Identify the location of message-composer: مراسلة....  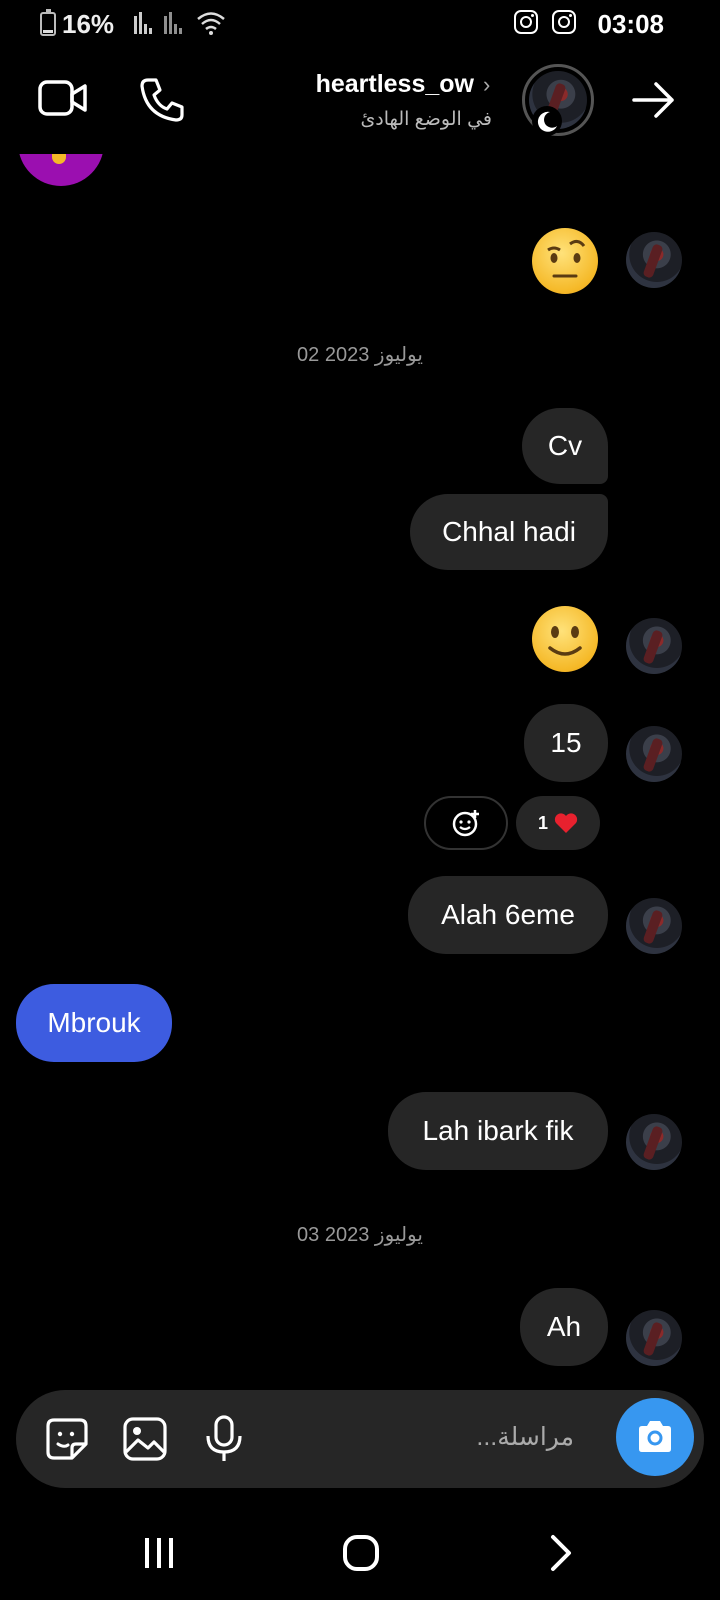
(360, 1439).